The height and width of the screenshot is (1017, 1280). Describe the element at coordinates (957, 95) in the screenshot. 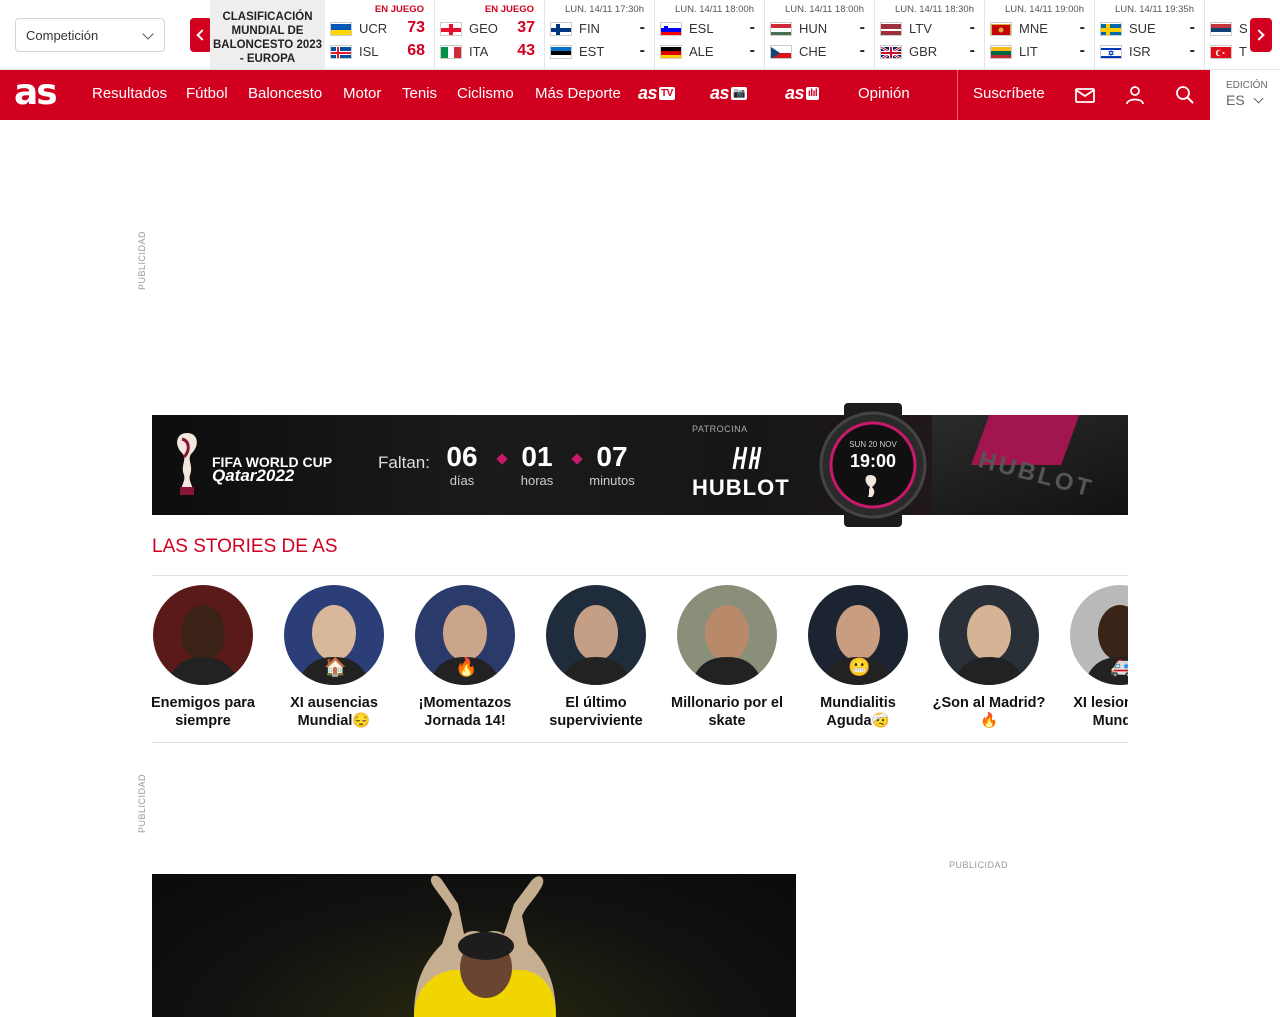

I see `nav-divider` at that location.